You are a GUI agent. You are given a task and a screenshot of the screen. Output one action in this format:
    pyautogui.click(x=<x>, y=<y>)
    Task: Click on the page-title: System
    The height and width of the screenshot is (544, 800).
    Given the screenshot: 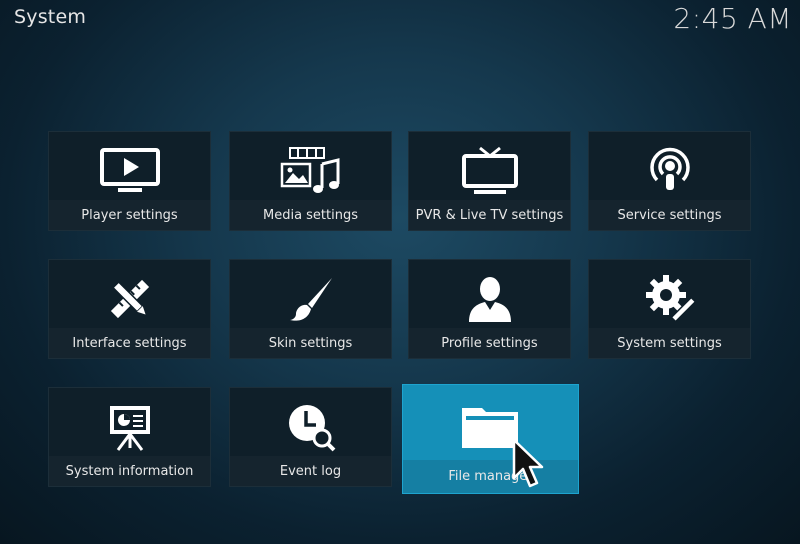 What is the action you would take?
    pyautogui.click(x=50, y=17)
    